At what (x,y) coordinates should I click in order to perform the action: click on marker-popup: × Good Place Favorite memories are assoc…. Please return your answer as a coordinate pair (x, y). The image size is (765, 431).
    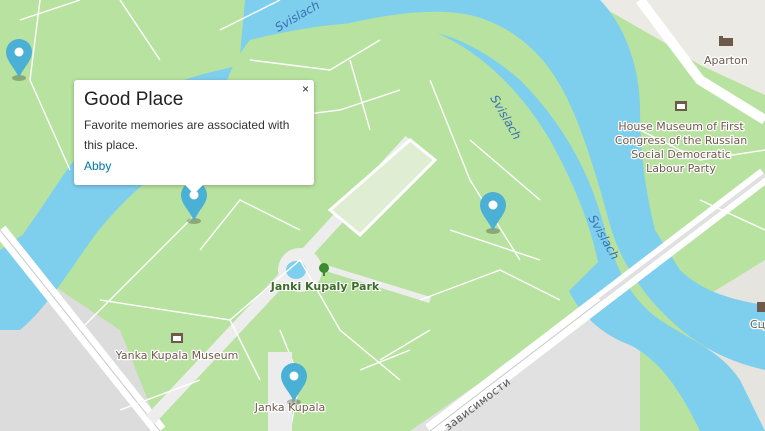
    Looking at the image, I should click on (194, 137).